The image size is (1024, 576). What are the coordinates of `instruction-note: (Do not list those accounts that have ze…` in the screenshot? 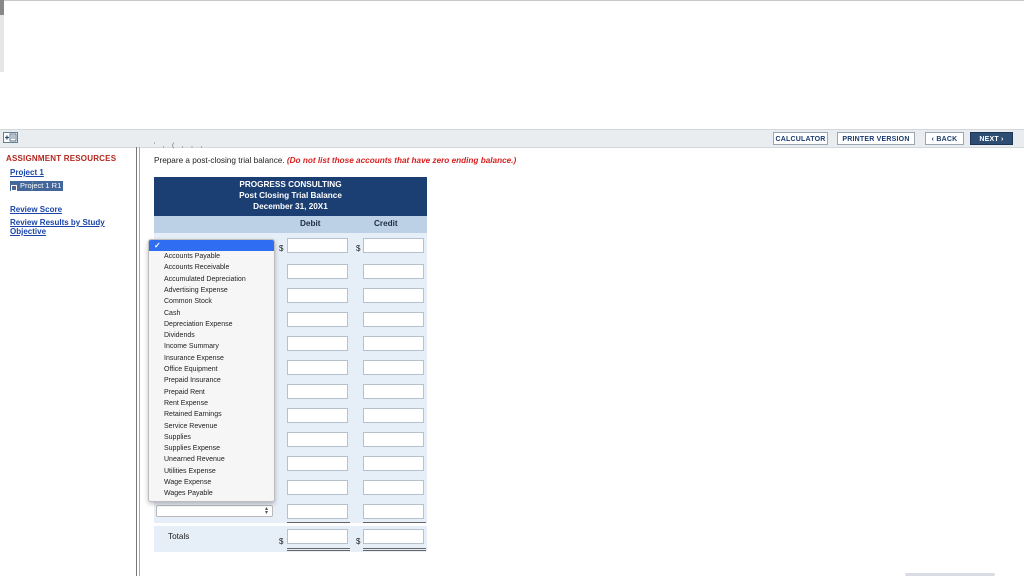 It's located at (401, 160).